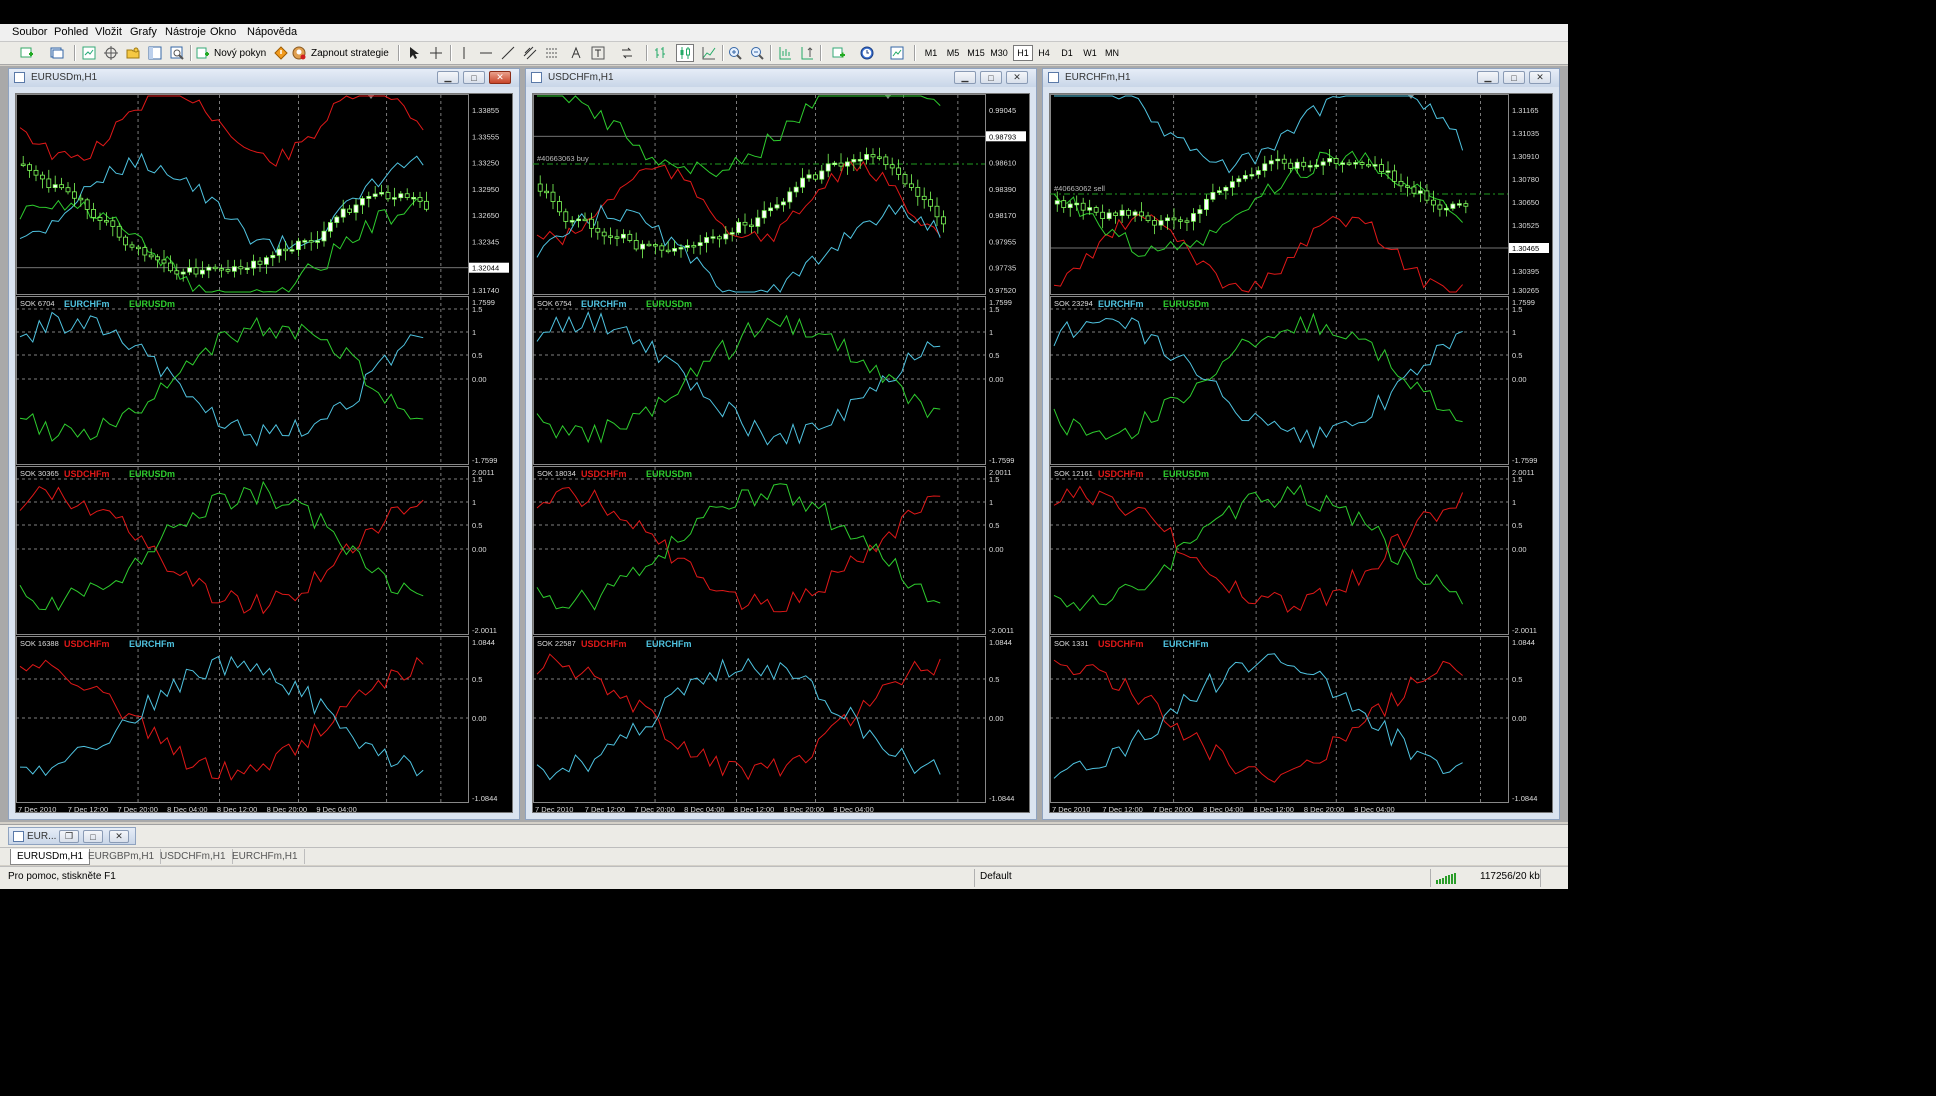  I want to click on window-title-bar: EURCHFm,H1 ▁ □ ✕, so click(1301, 78).